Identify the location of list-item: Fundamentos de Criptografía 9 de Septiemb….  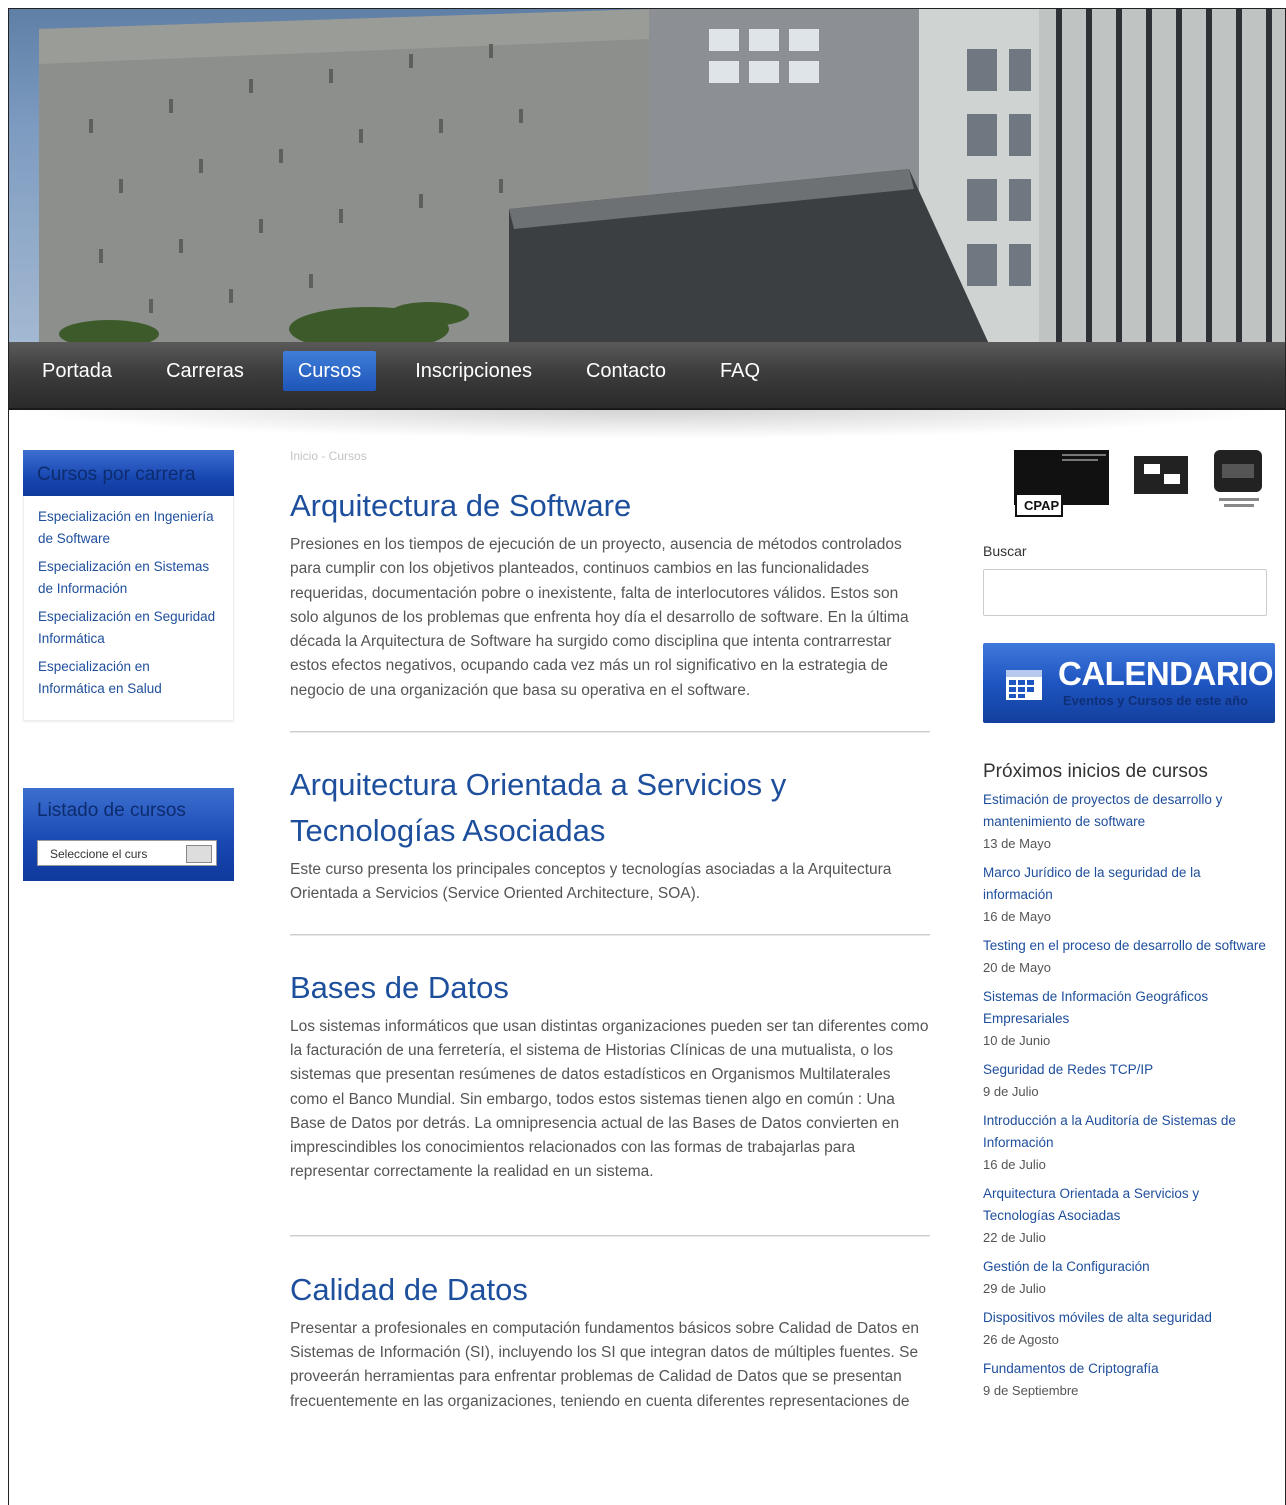
(1128, 1380).